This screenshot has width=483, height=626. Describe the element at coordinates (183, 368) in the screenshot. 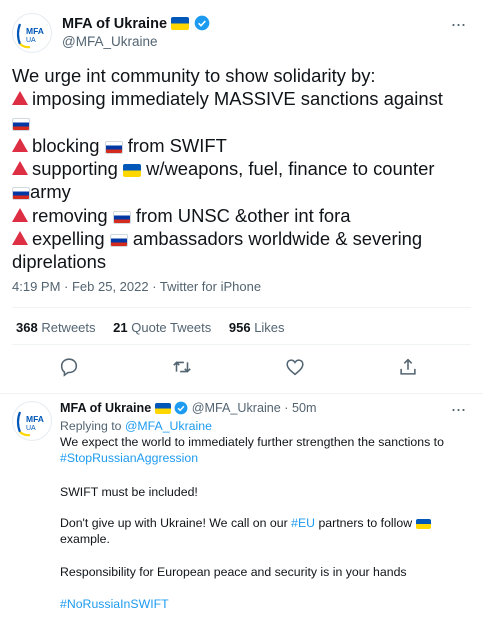

I see `retweet-icon` at that location.